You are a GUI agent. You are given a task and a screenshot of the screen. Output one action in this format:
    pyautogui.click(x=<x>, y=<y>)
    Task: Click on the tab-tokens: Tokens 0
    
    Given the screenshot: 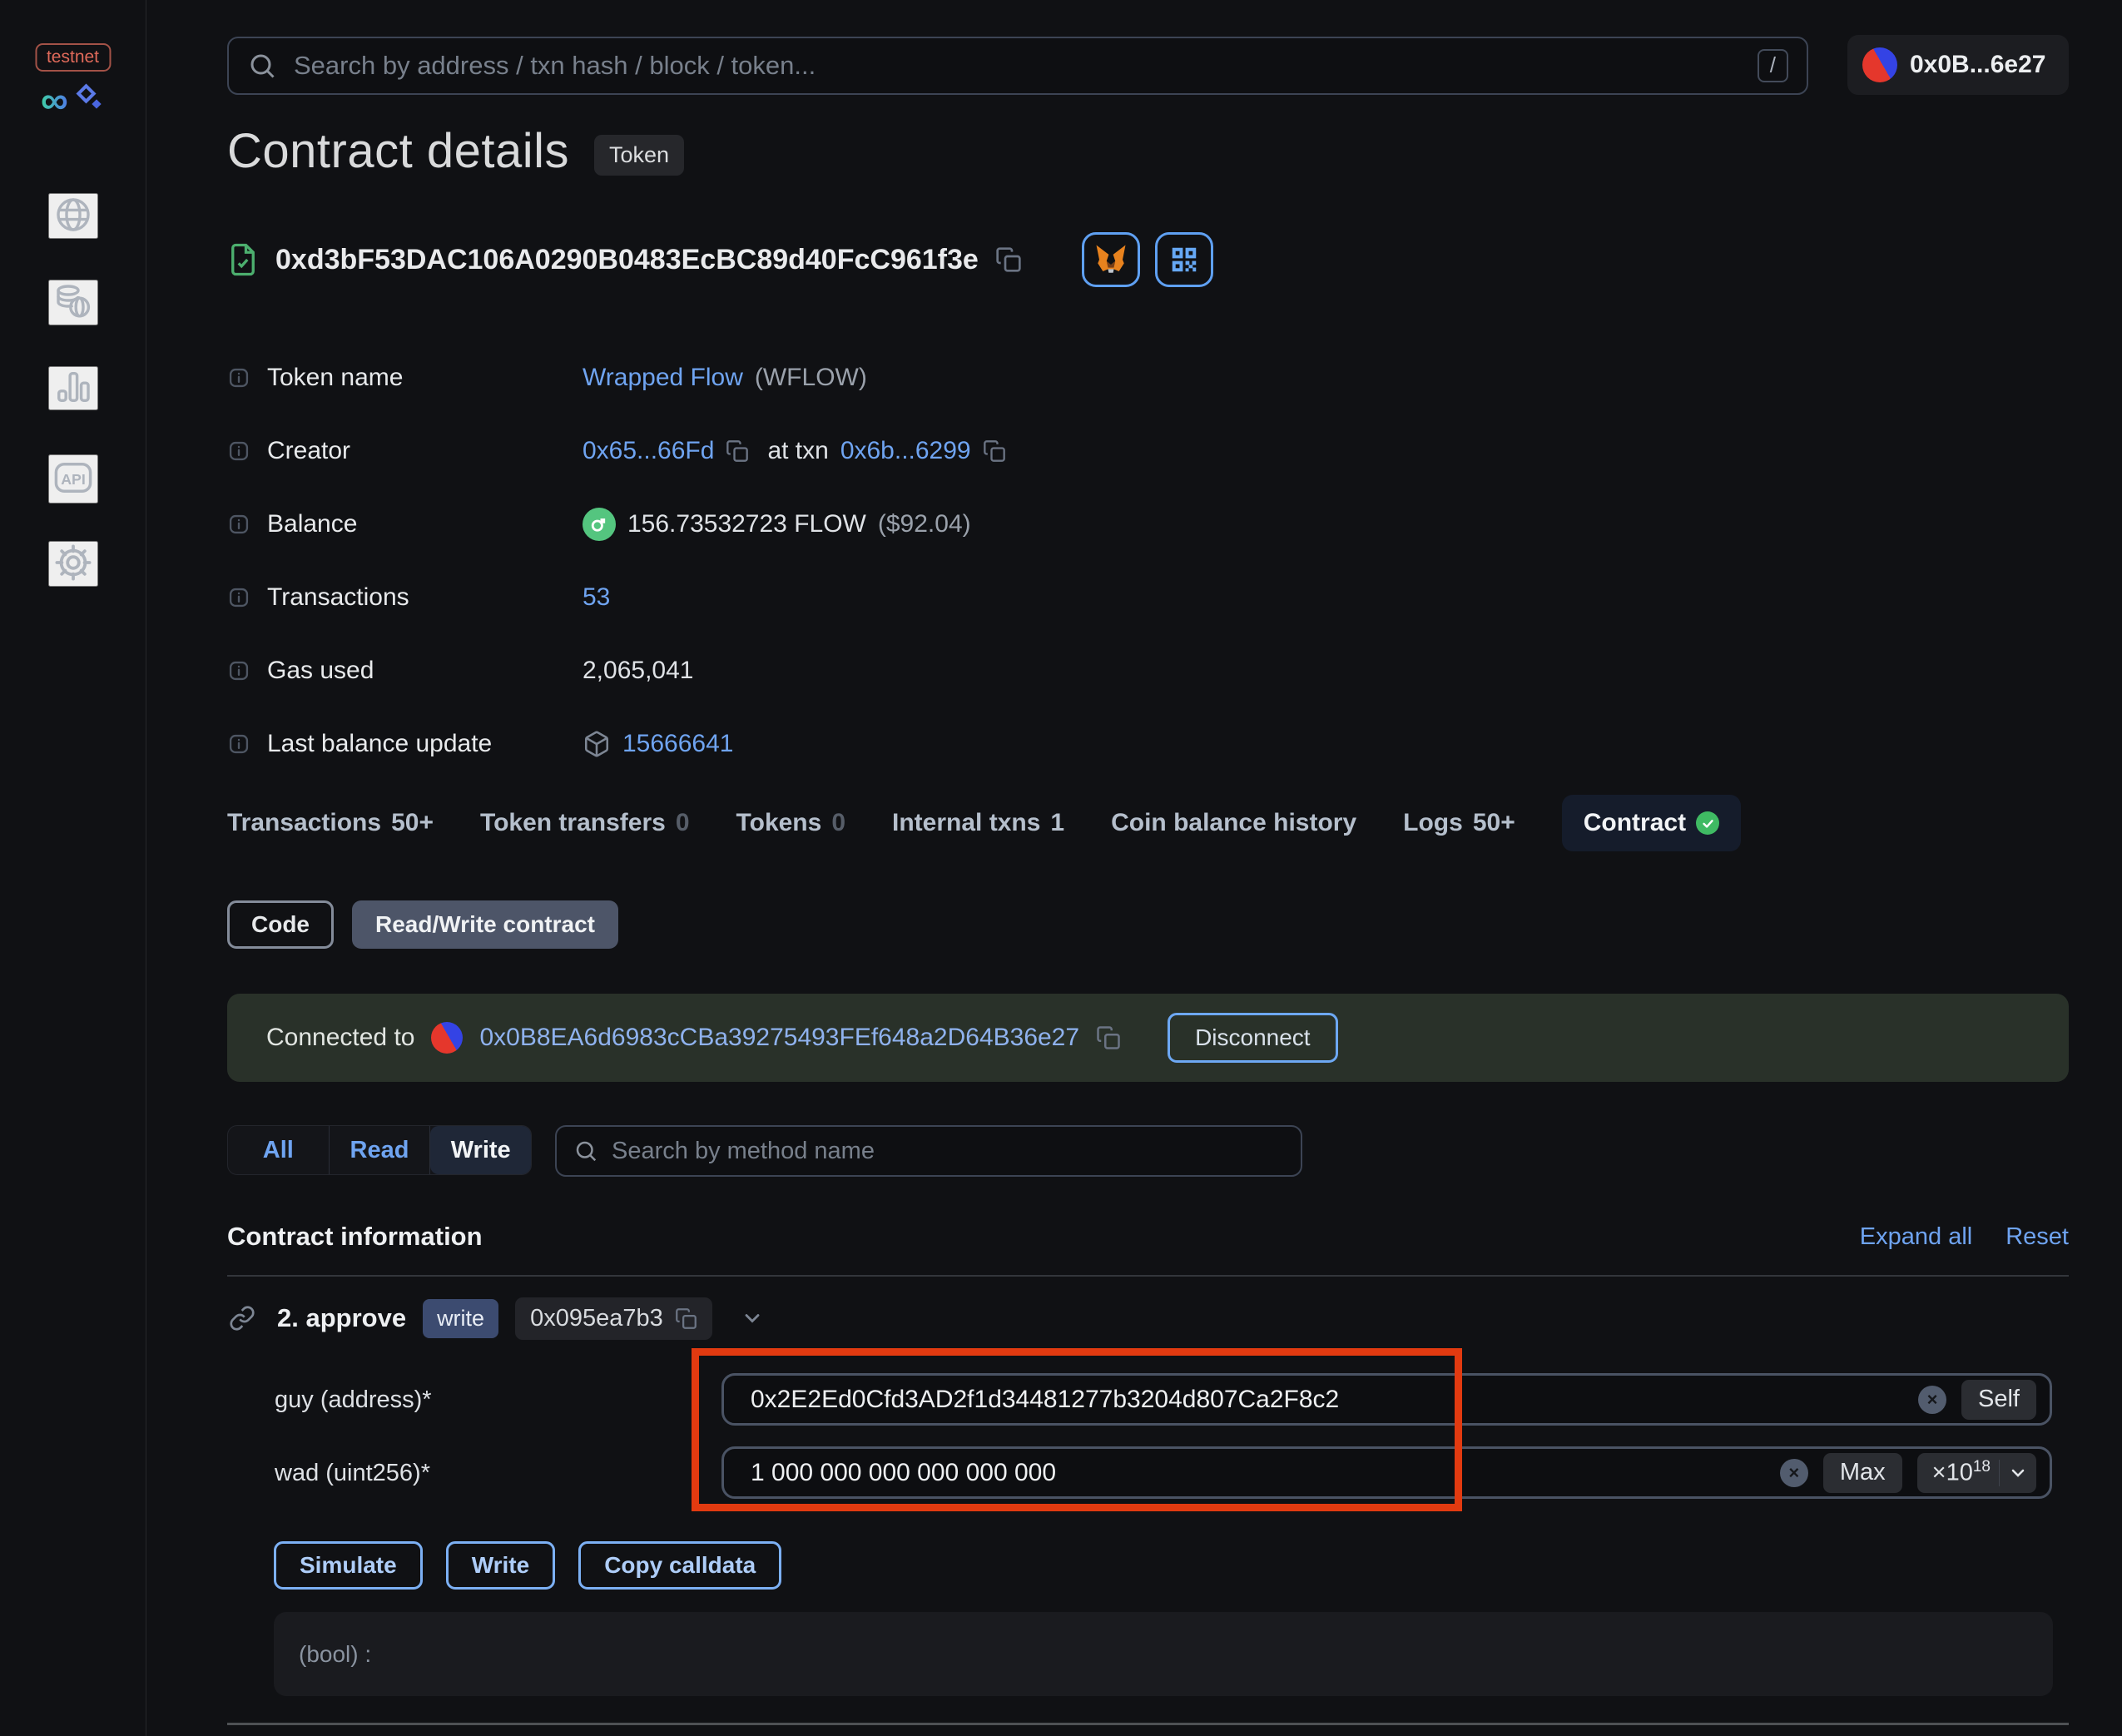 What is the action you would take?
    pyautogui.click(x=791, y=823)
    